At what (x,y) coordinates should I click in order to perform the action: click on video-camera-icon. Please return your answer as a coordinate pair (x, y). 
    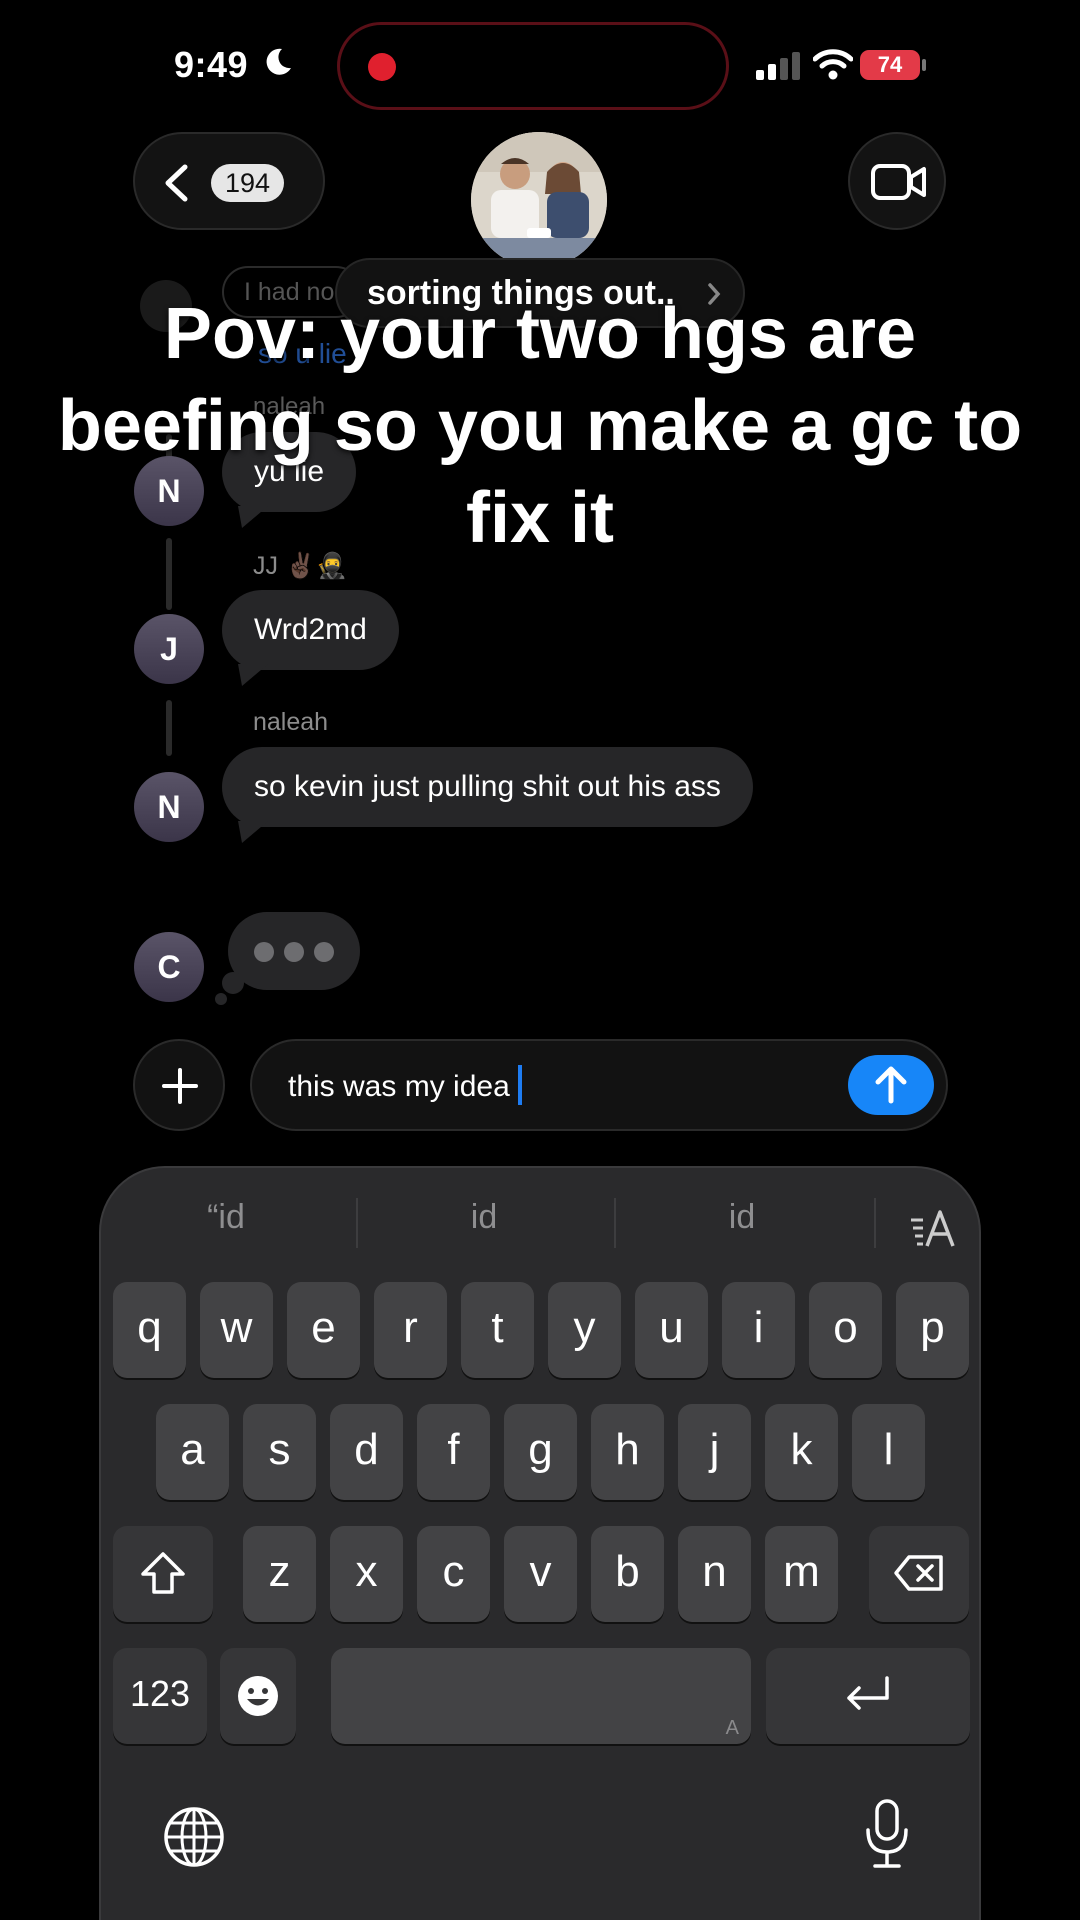
    Looking at the image, I should click on (898, 182).